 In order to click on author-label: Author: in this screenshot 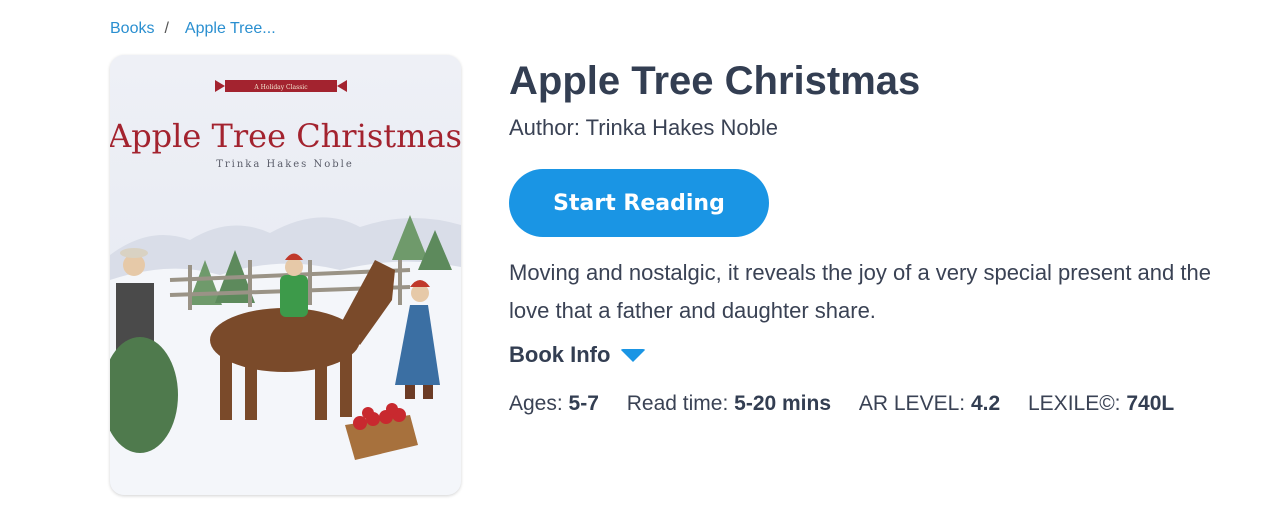, I will do `click(544, 127)`.